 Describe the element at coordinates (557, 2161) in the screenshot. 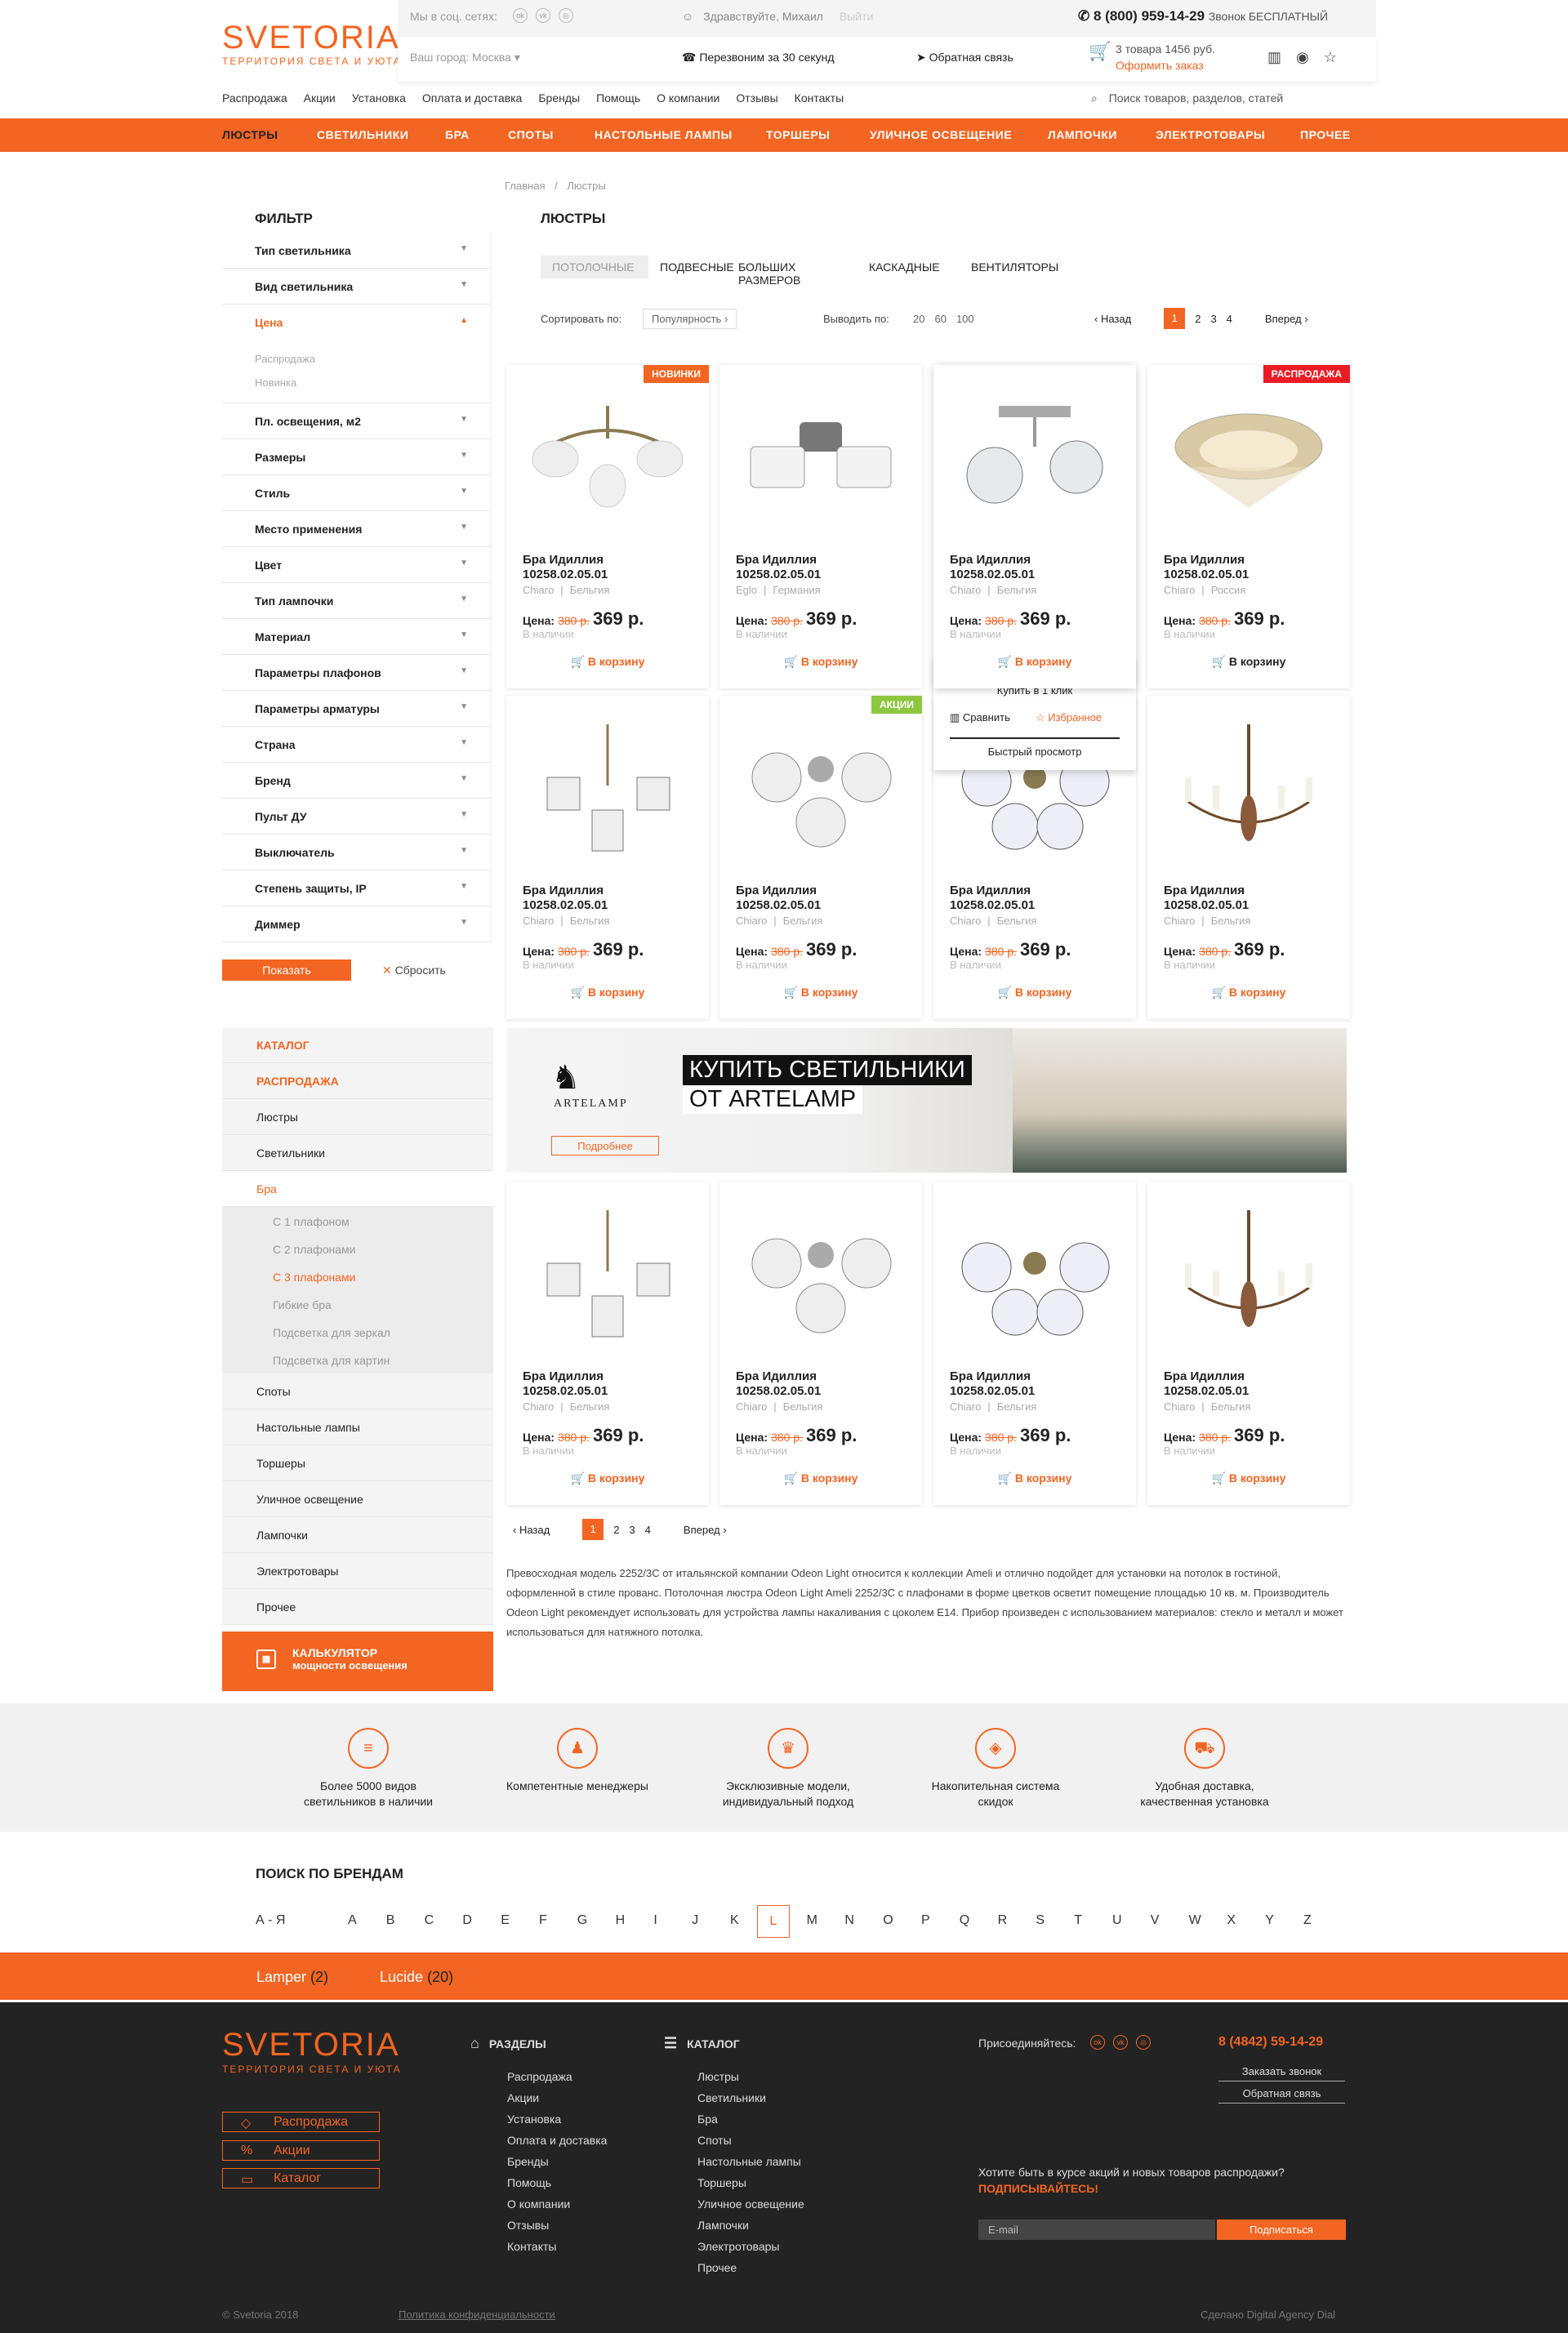

I see `footer-section-link: Бренды` at that location.